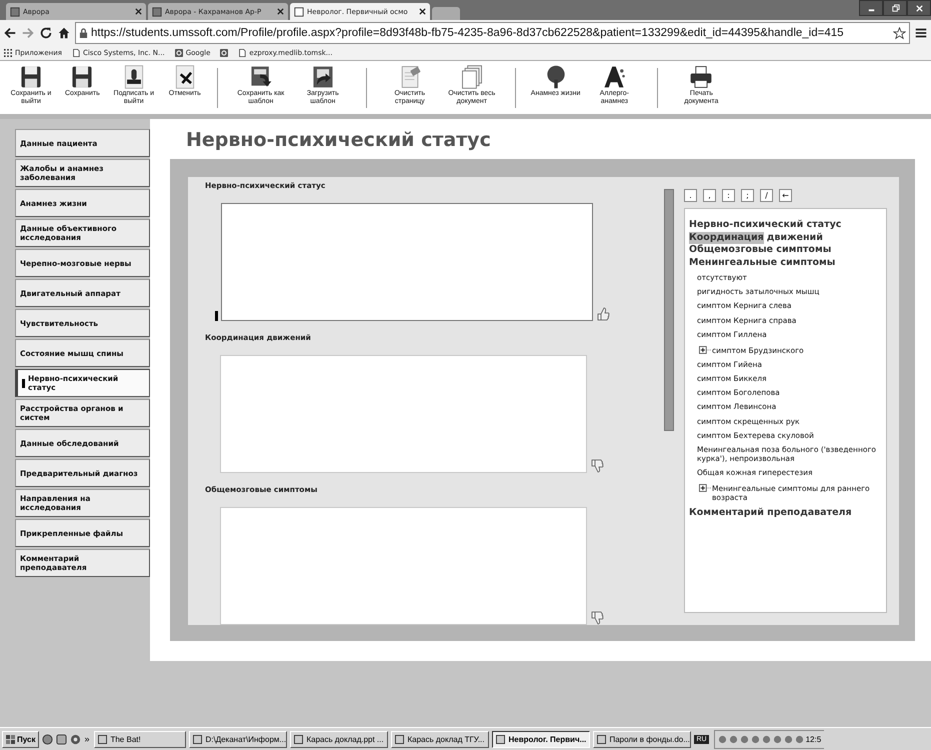 This screenshot has width=931, height=750. I want to click on page-title: Нервно-психический статус, so click(339, 140).